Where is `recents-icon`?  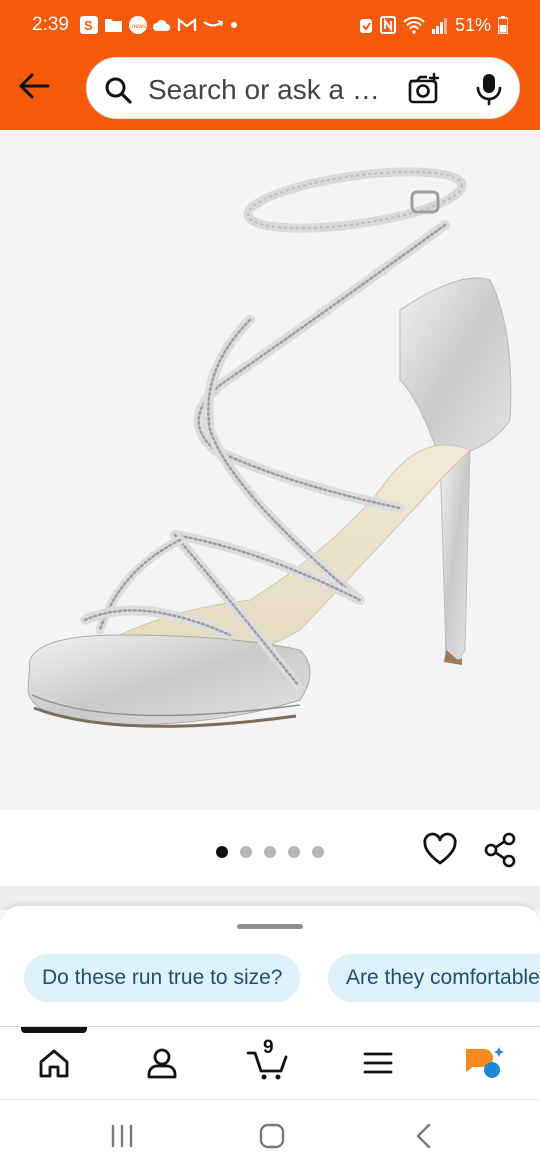
recents-icon is located at coordinates (122, 1136).